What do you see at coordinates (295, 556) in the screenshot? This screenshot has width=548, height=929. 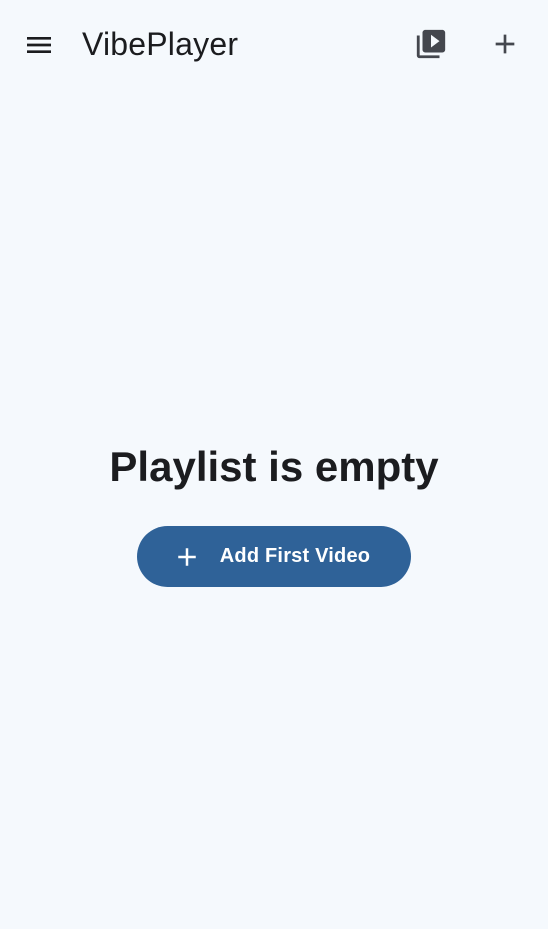 I see `add-first-video-label: Add First Video` at bounding box center [295, 556].